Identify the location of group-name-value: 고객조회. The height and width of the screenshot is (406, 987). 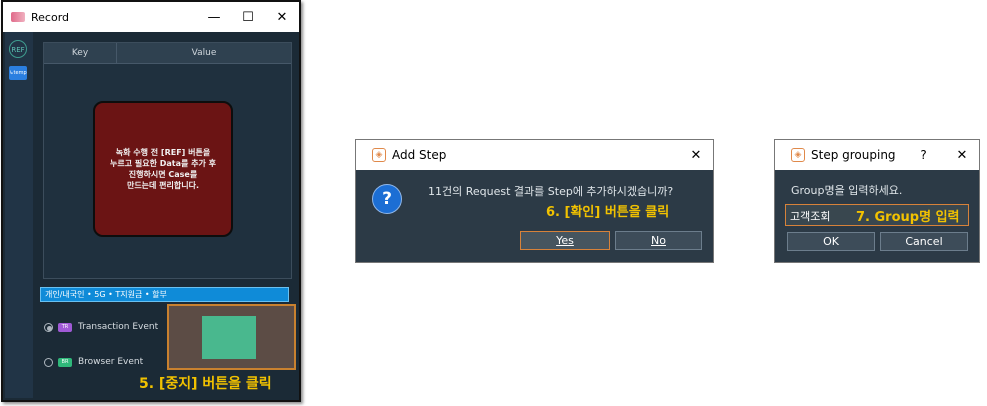
(810, 216).